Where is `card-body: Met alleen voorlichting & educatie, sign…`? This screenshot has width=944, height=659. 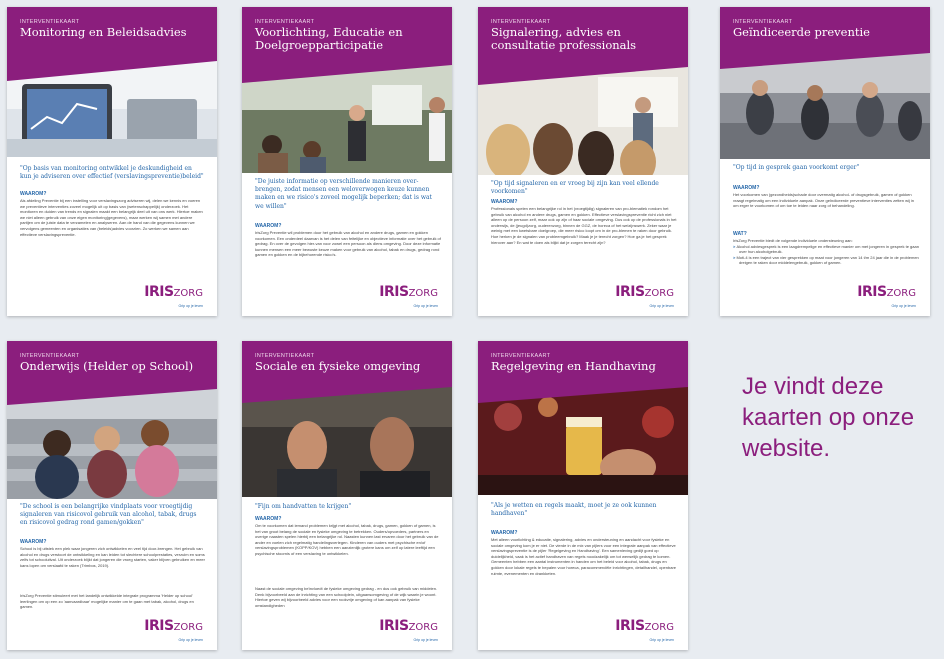
card-body: Met alleen voorlichting & educatie, sign… is located at coordinates (584, 556).